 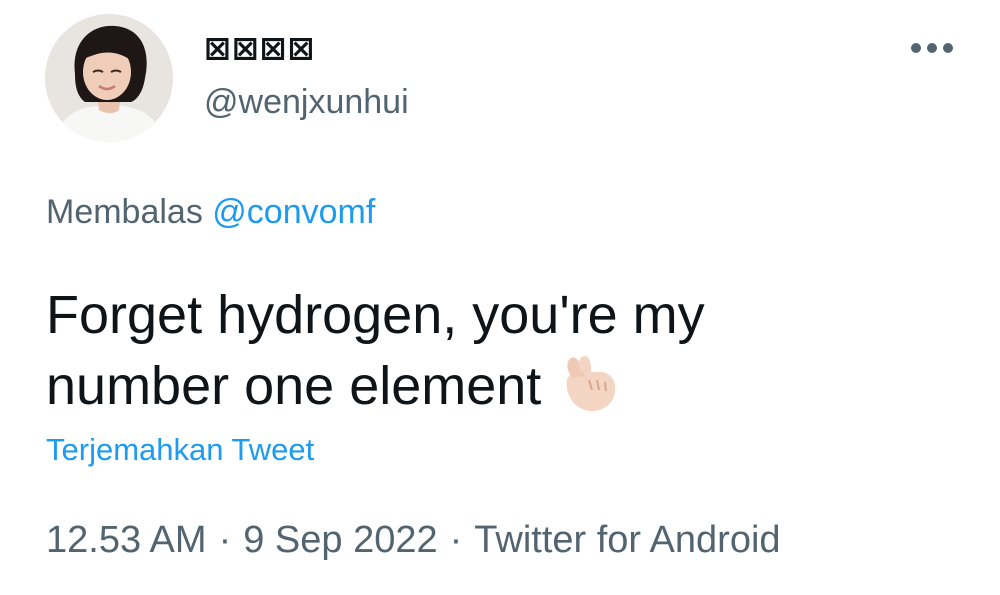 I want to click on tweet-meta: 12.53 AM · 9 Sep 2022 · Twitter for Android, so click(x=413, y=540).